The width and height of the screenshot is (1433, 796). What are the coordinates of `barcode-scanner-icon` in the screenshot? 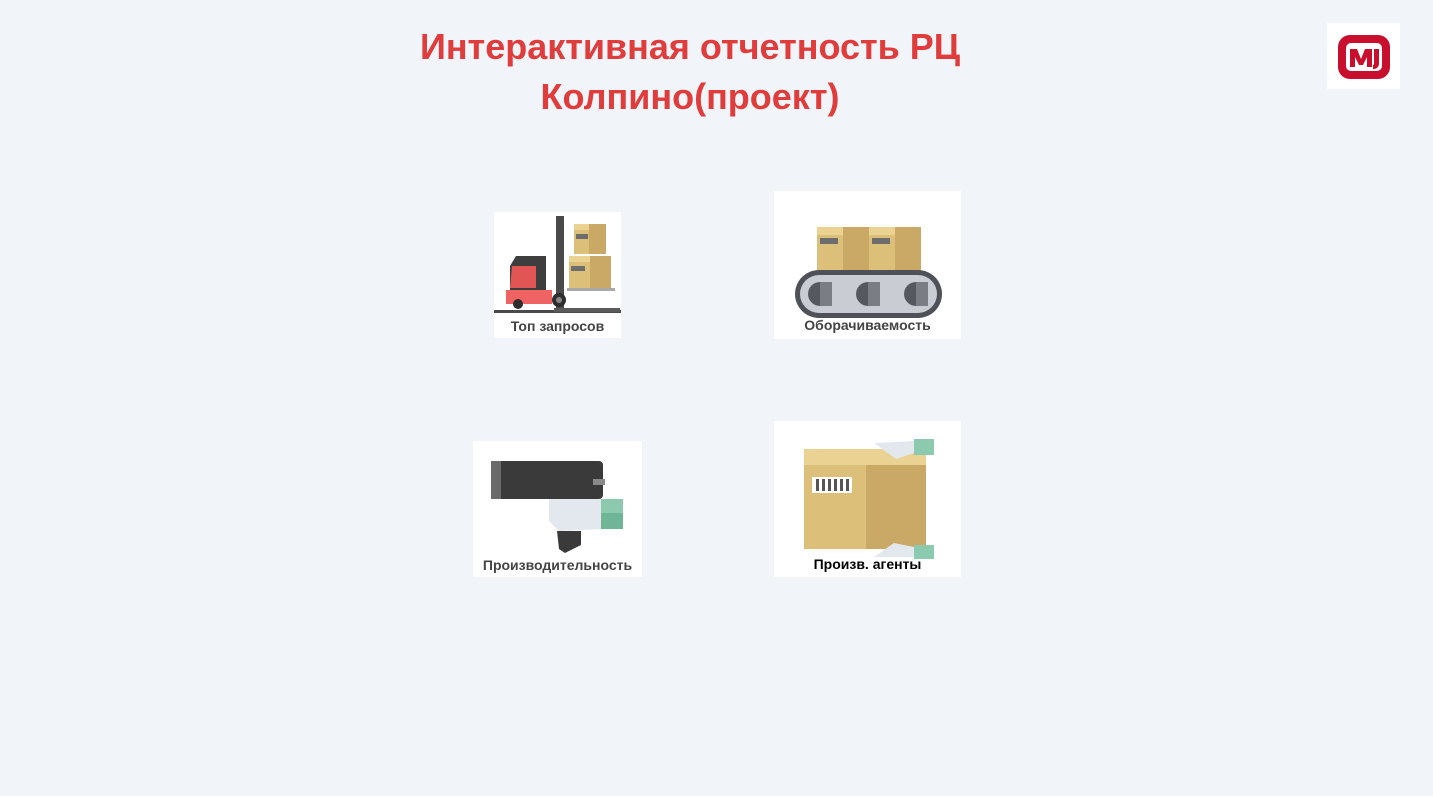 It's located at (557, 507).